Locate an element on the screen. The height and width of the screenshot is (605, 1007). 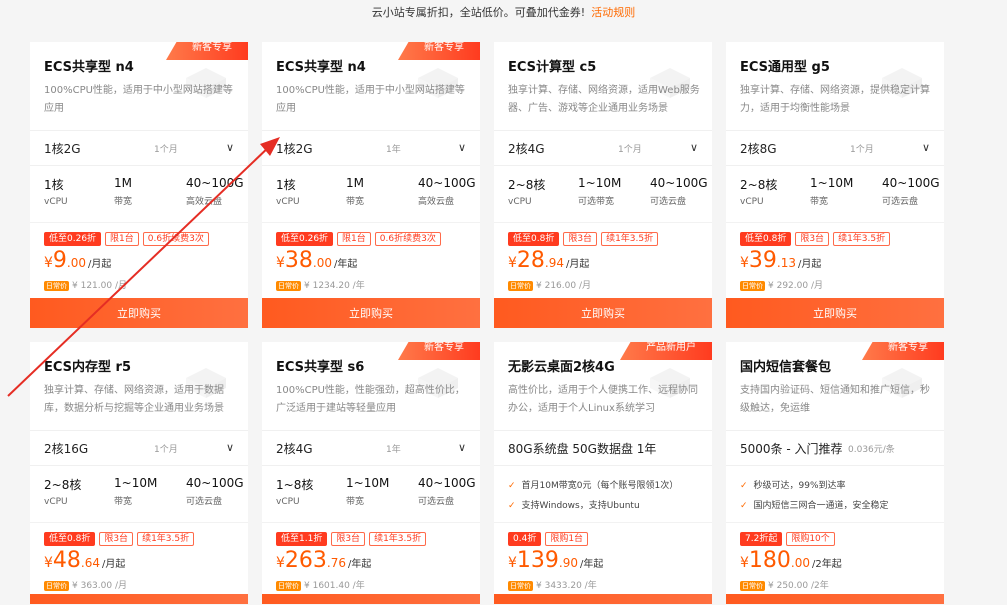
config-select: 2核4G 1年 ∨ is located at coordinates (371, 448).